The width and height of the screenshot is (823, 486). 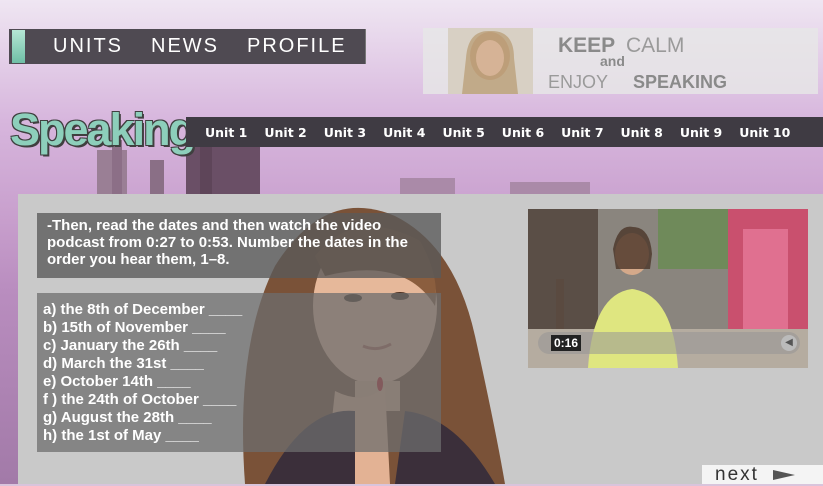 I want to click on banner-enjoy: ENJOY, so click(x=578, y=82).